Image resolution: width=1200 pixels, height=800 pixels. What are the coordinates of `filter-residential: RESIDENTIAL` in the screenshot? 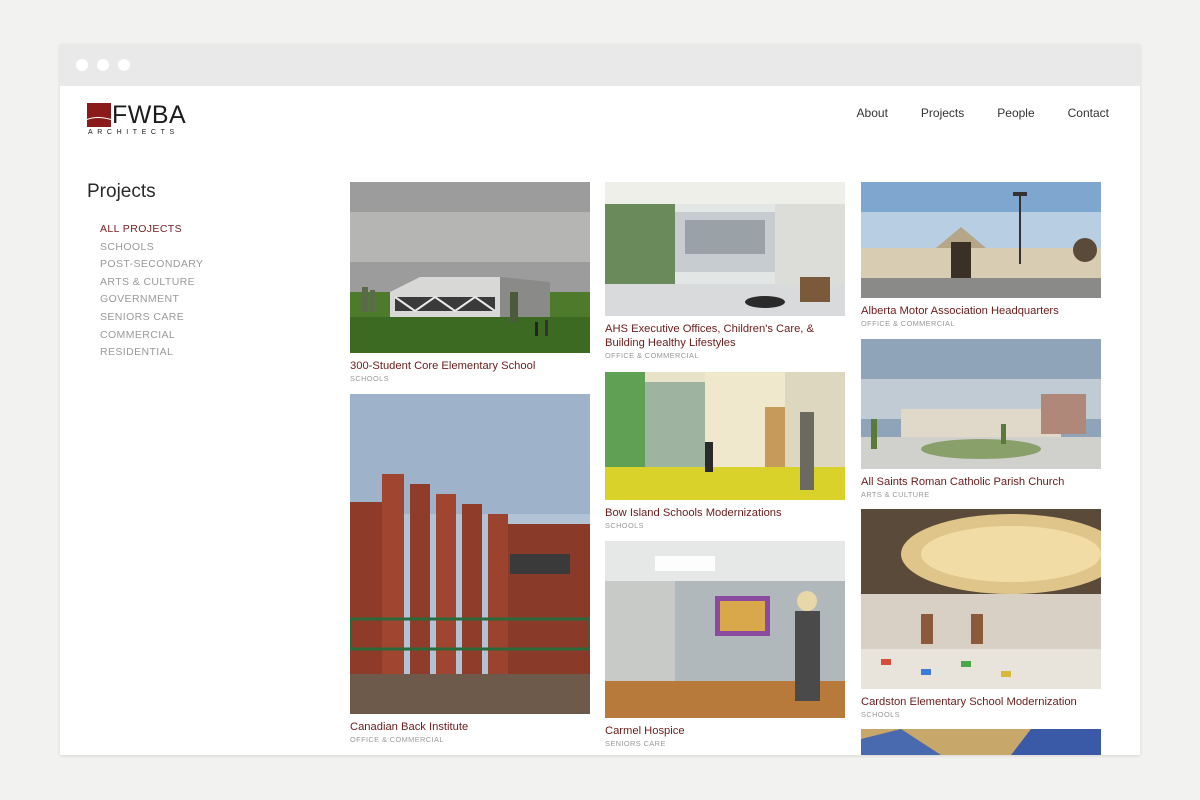 It's located at (151, 353).